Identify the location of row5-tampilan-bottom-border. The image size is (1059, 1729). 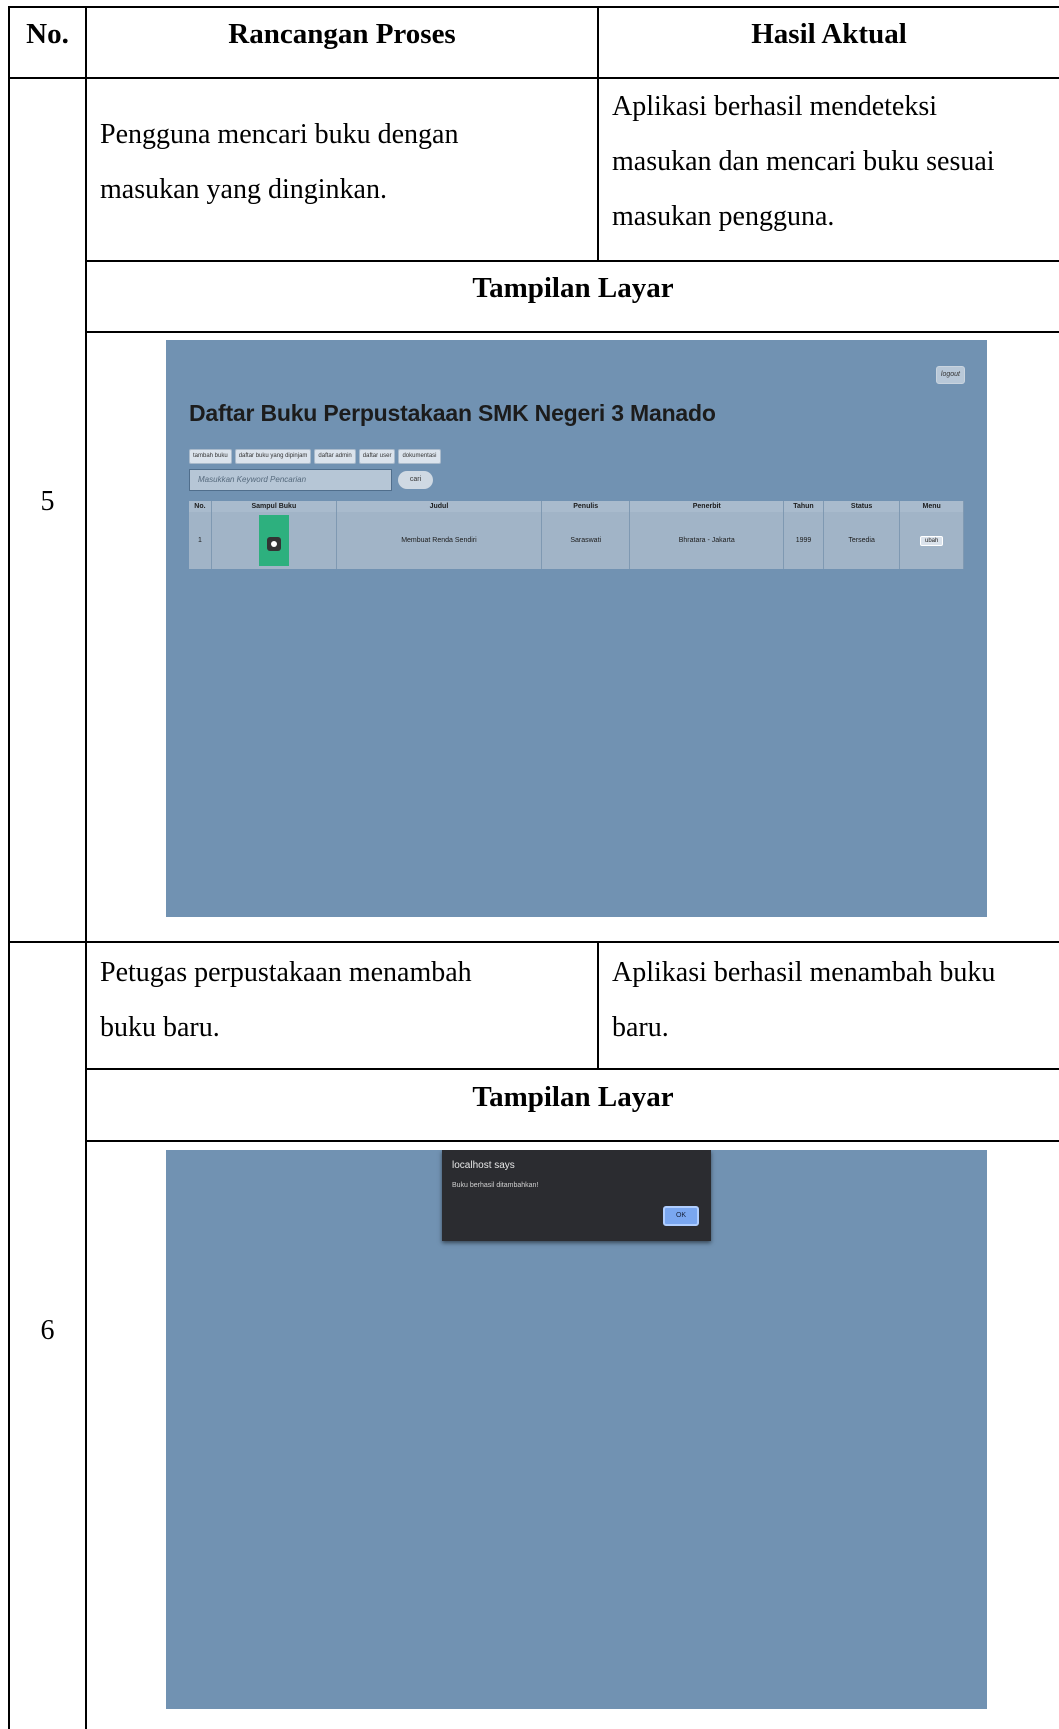
(572, 332).